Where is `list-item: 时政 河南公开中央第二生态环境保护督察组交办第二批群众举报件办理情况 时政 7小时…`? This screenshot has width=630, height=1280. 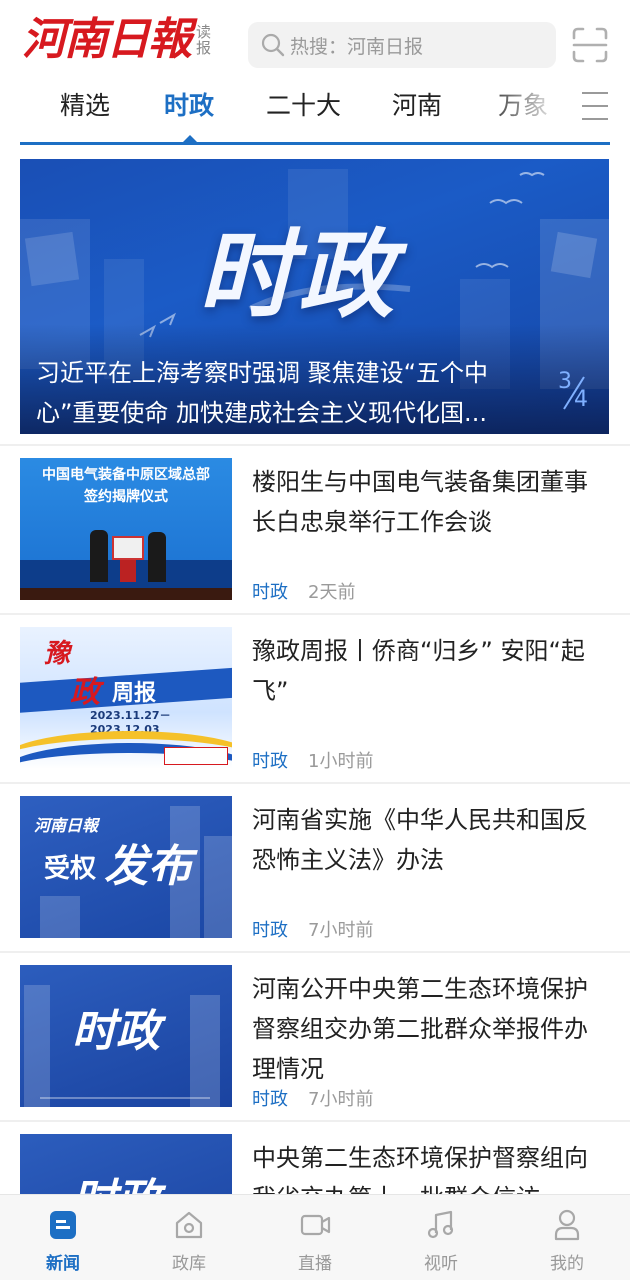 list-item: 时政 河南公开中央第二生态环境保护督察组交办第二批群众举报件办理情况 时政 7小时… is located at coordinates (315, 1035).